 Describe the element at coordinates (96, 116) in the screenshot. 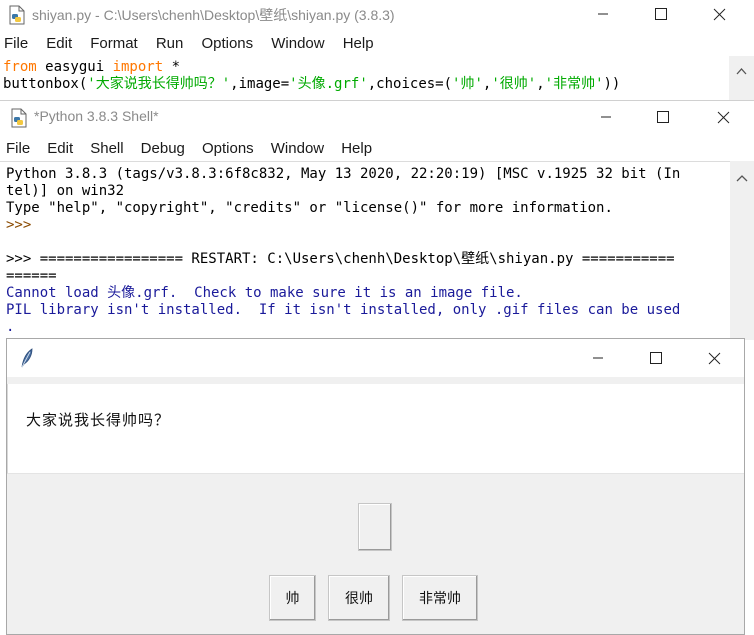

I see `shell-title: *Python 3.8.3 Shell*` at that location.